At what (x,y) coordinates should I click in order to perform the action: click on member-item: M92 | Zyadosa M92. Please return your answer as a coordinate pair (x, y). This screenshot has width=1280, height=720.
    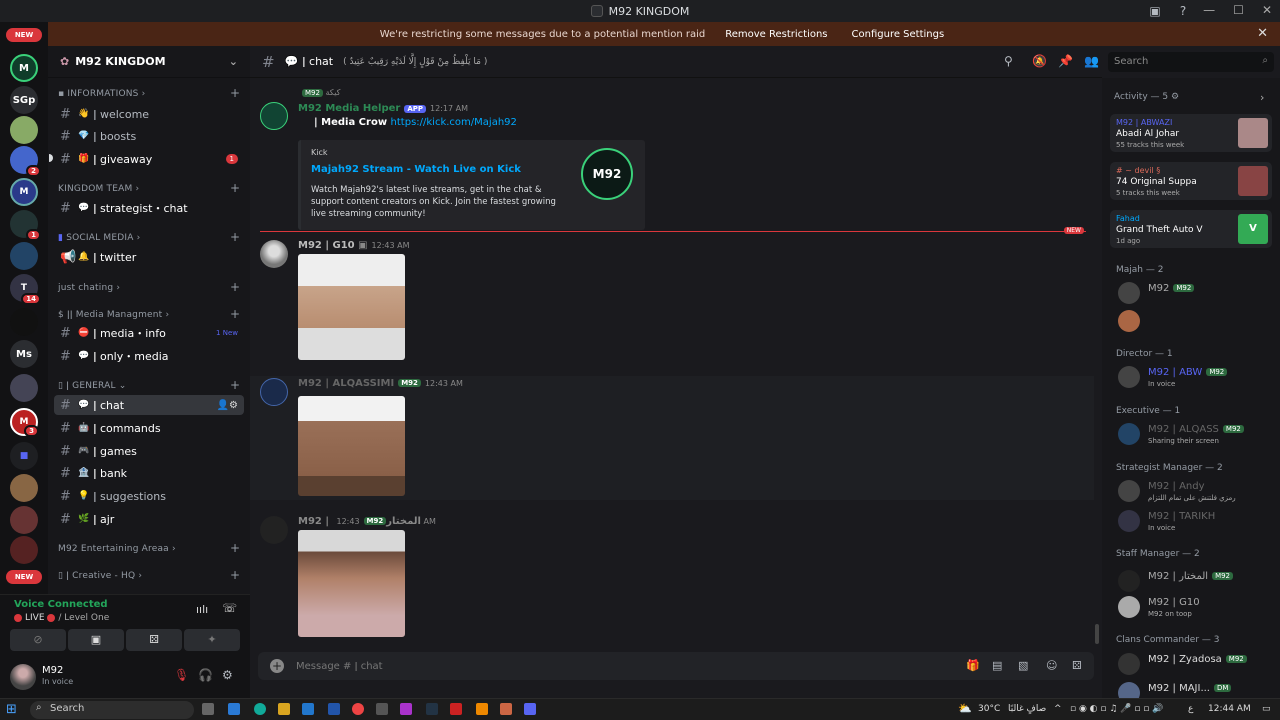
    Looking at the image, I should click on (1195, 665).